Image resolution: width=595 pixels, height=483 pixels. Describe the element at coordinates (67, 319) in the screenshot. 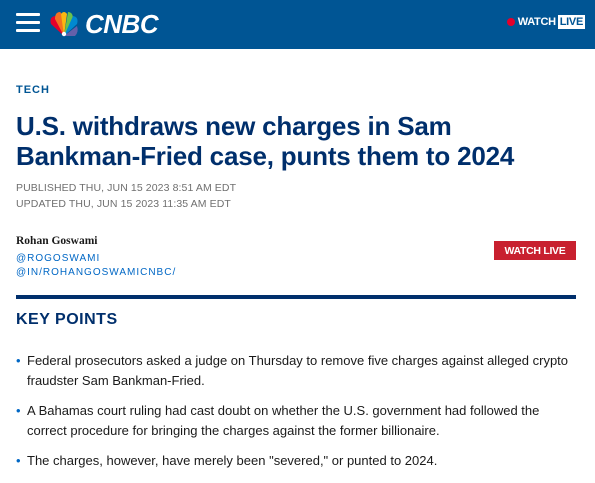

I see `key-points-title: KEY POINTS` at that location.